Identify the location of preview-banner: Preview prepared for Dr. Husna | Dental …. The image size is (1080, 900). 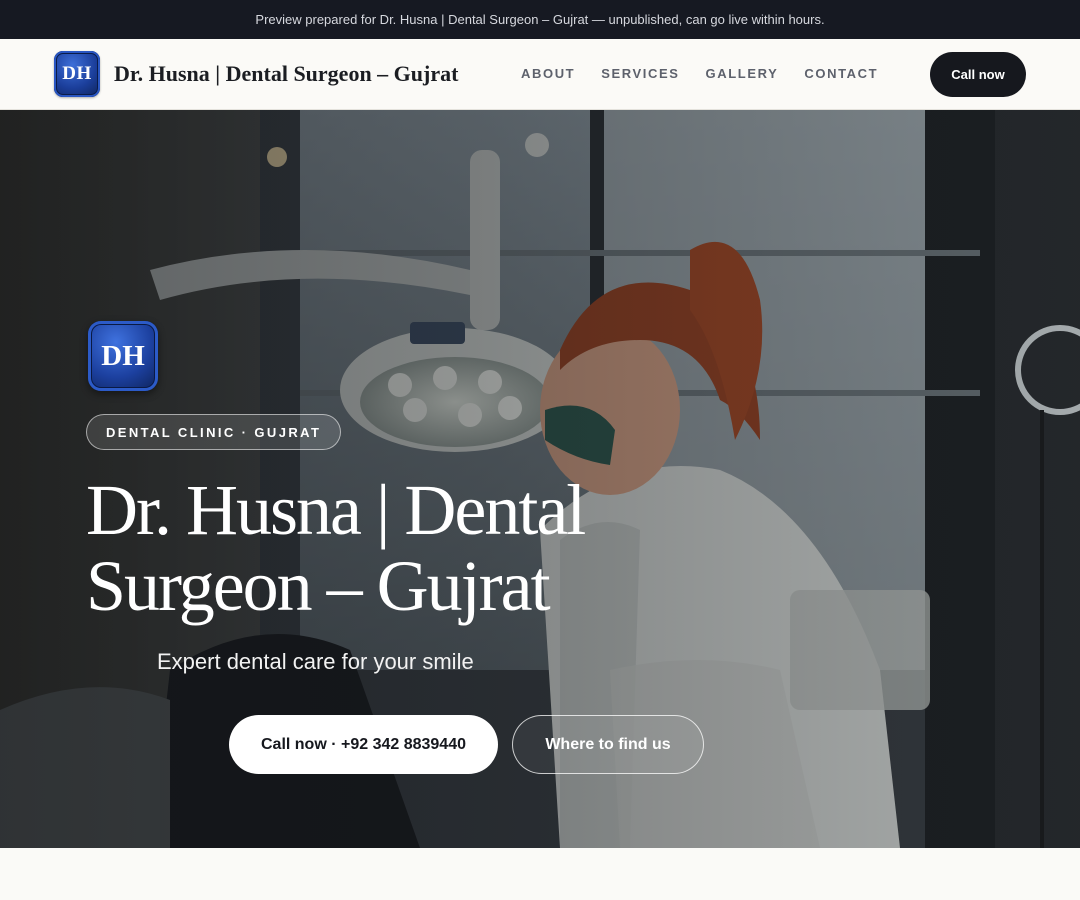
(540, 19).